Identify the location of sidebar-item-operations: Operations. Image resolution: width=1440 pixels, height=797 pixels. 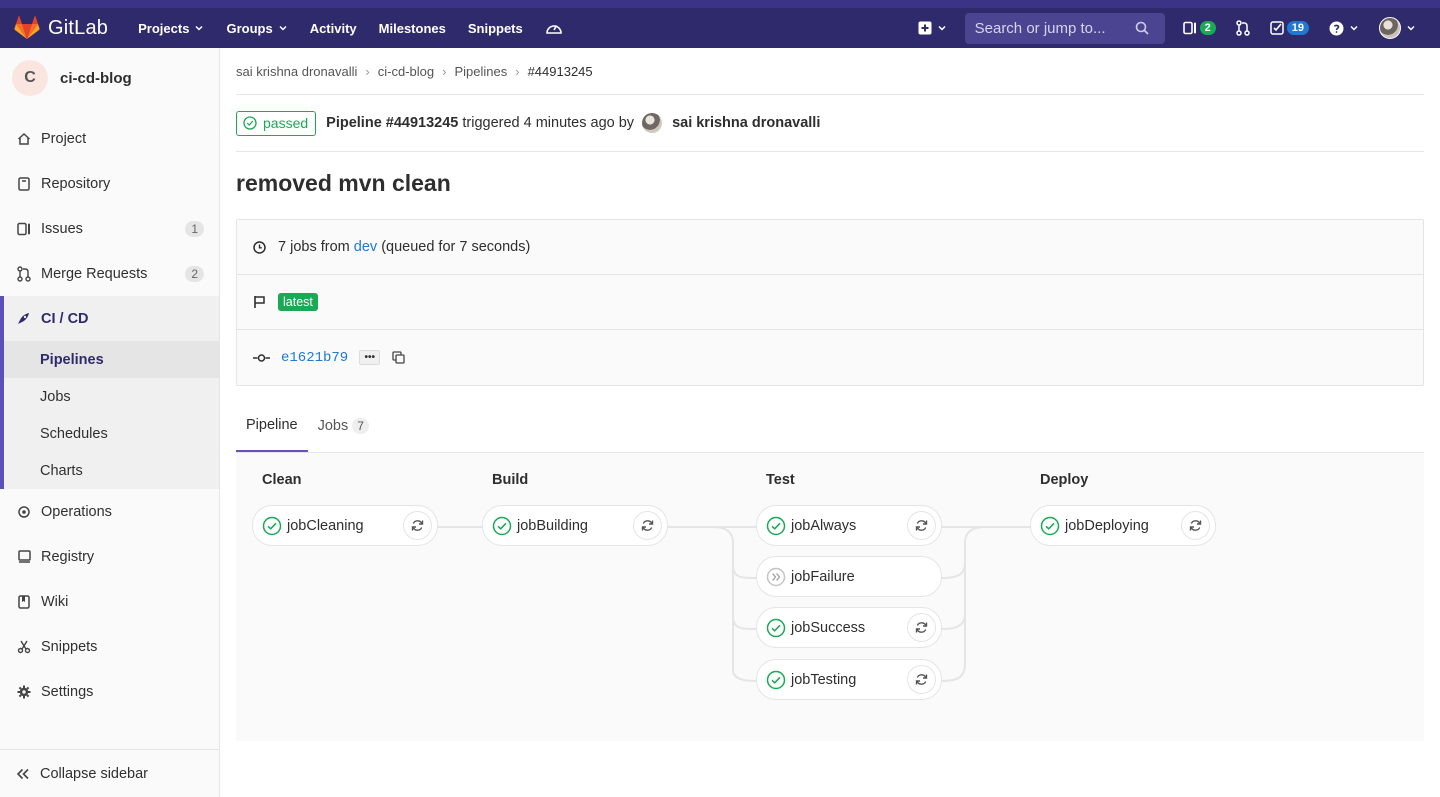
(109, 511).